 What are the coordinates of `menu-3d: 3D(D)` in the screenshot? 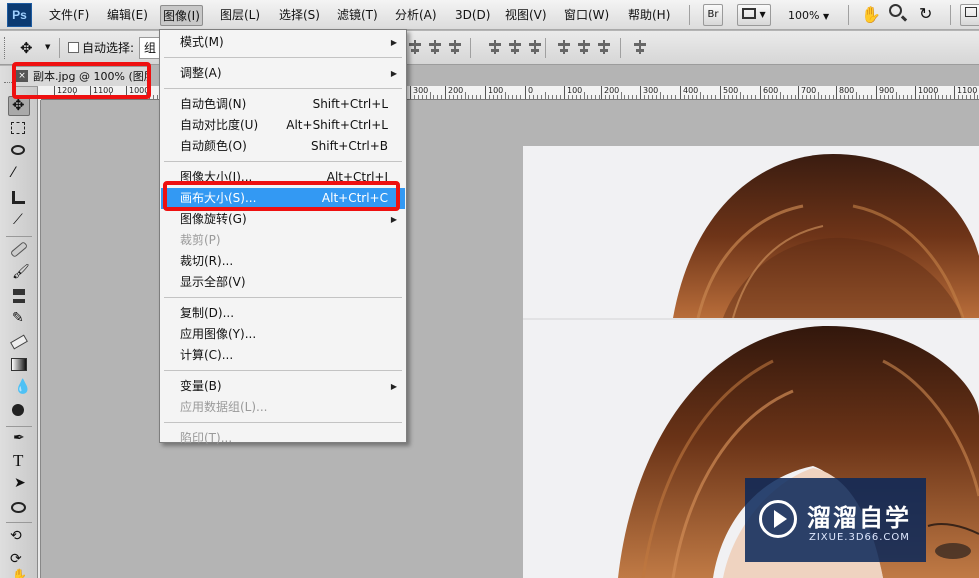 It's located at (472, 15).